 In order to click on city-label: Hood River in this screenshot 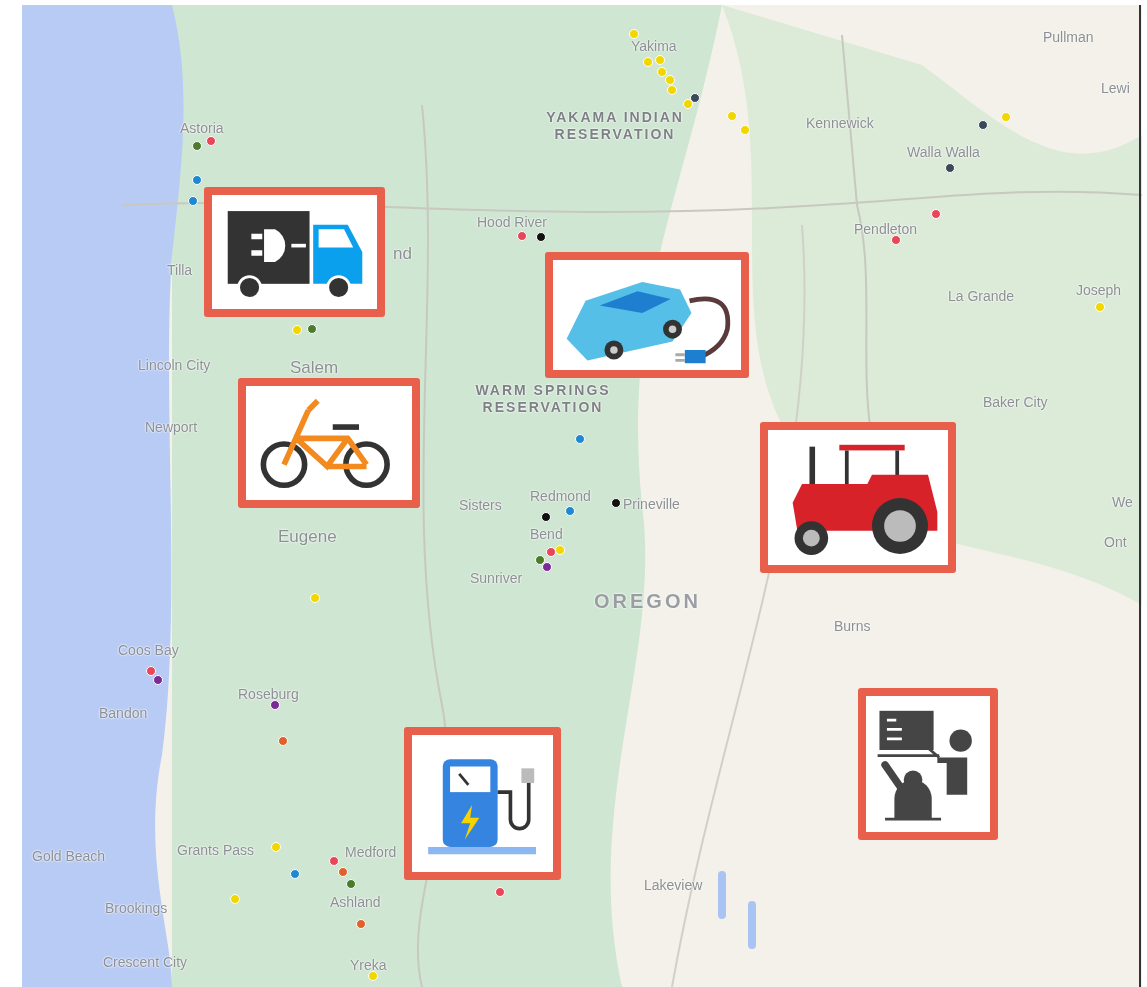, I will do `click(512, 222)`.